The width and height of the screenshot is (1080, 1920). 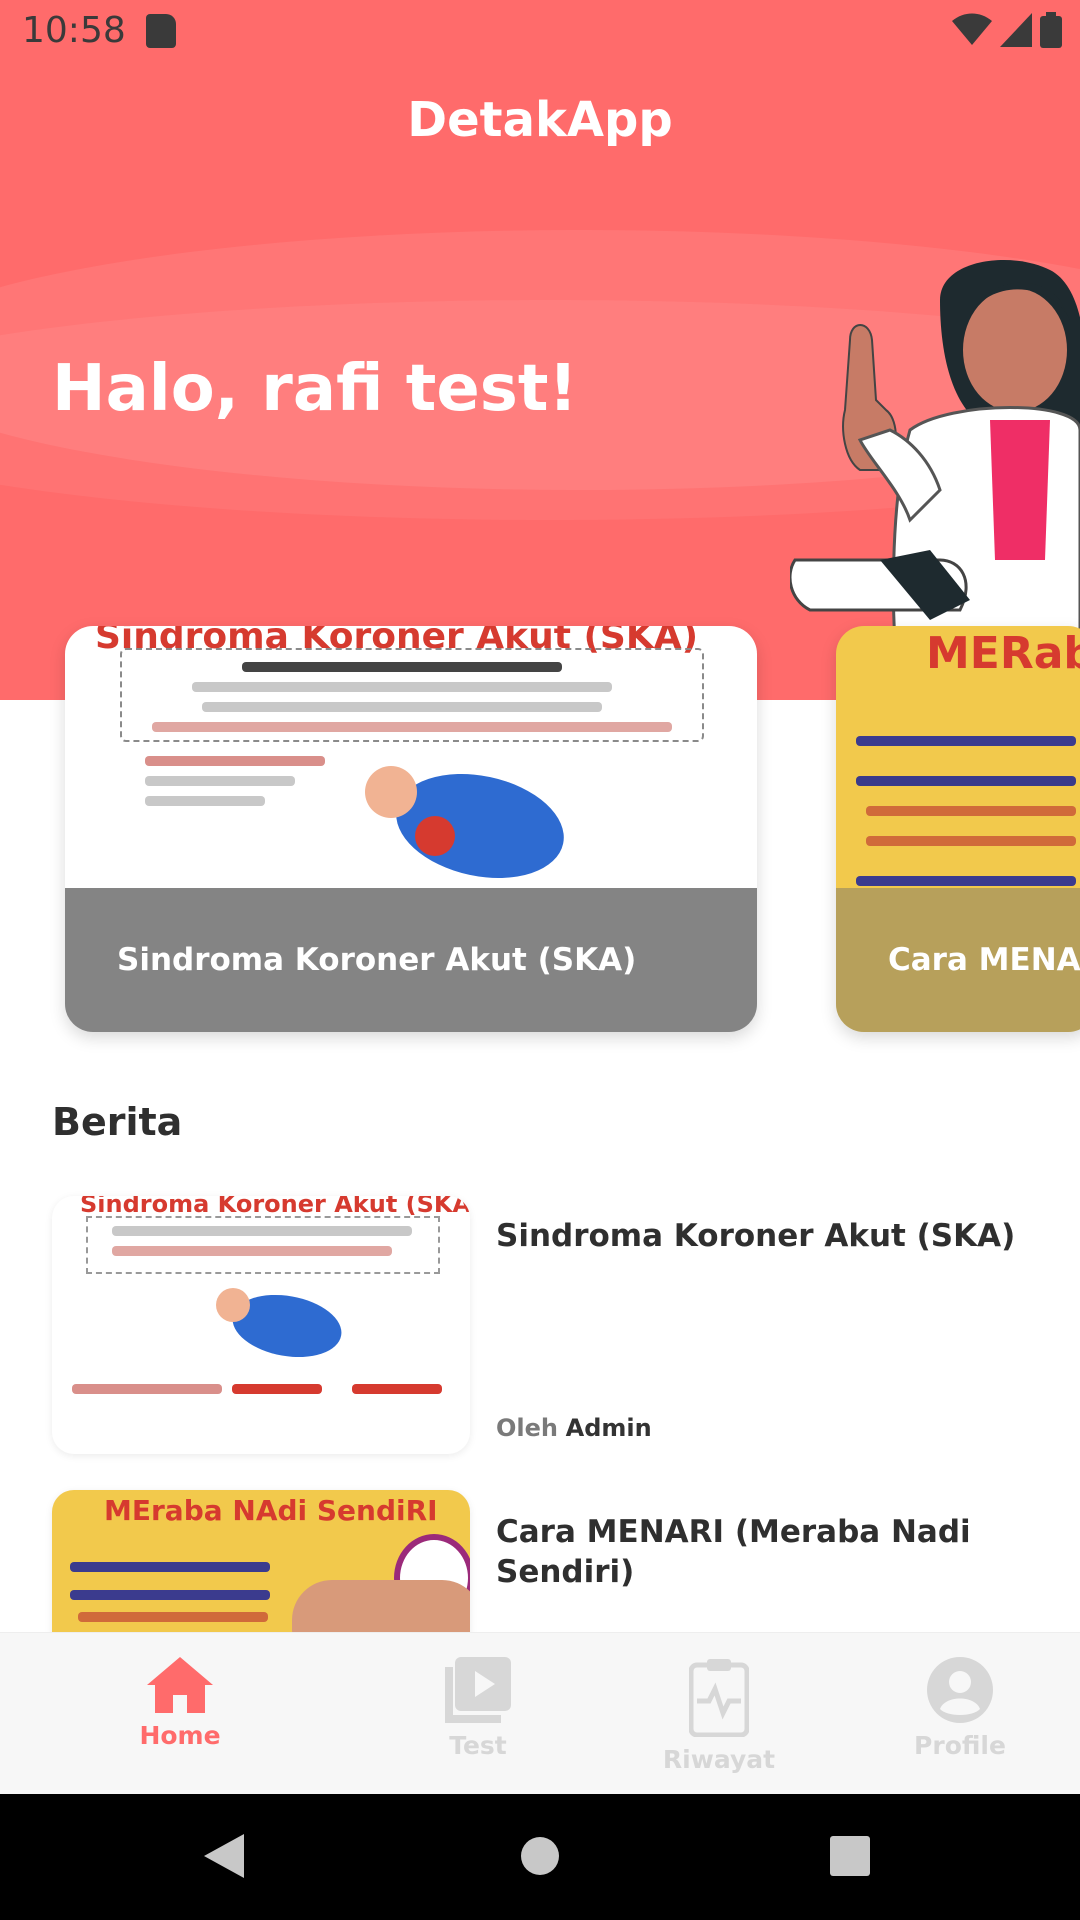 I want to click on news-thumbnail-heading: MEraba NAdi SendiRI, so click(x=271, y=1510).